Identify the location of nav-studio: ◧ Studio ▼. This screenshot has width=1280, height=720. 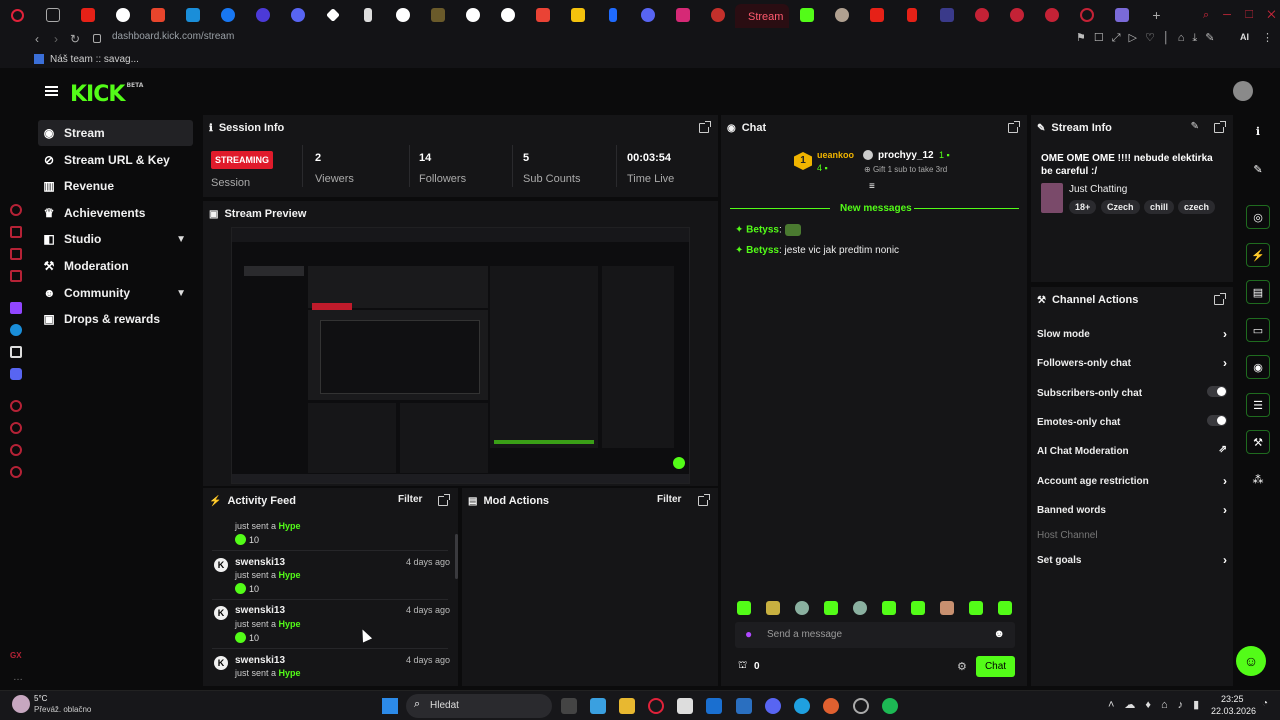
(115, 239).